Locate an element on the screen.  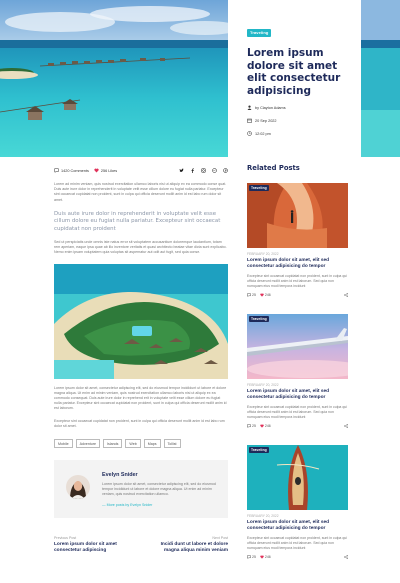
hero-category-tag: Traveling is located at coordinates (259, 32).